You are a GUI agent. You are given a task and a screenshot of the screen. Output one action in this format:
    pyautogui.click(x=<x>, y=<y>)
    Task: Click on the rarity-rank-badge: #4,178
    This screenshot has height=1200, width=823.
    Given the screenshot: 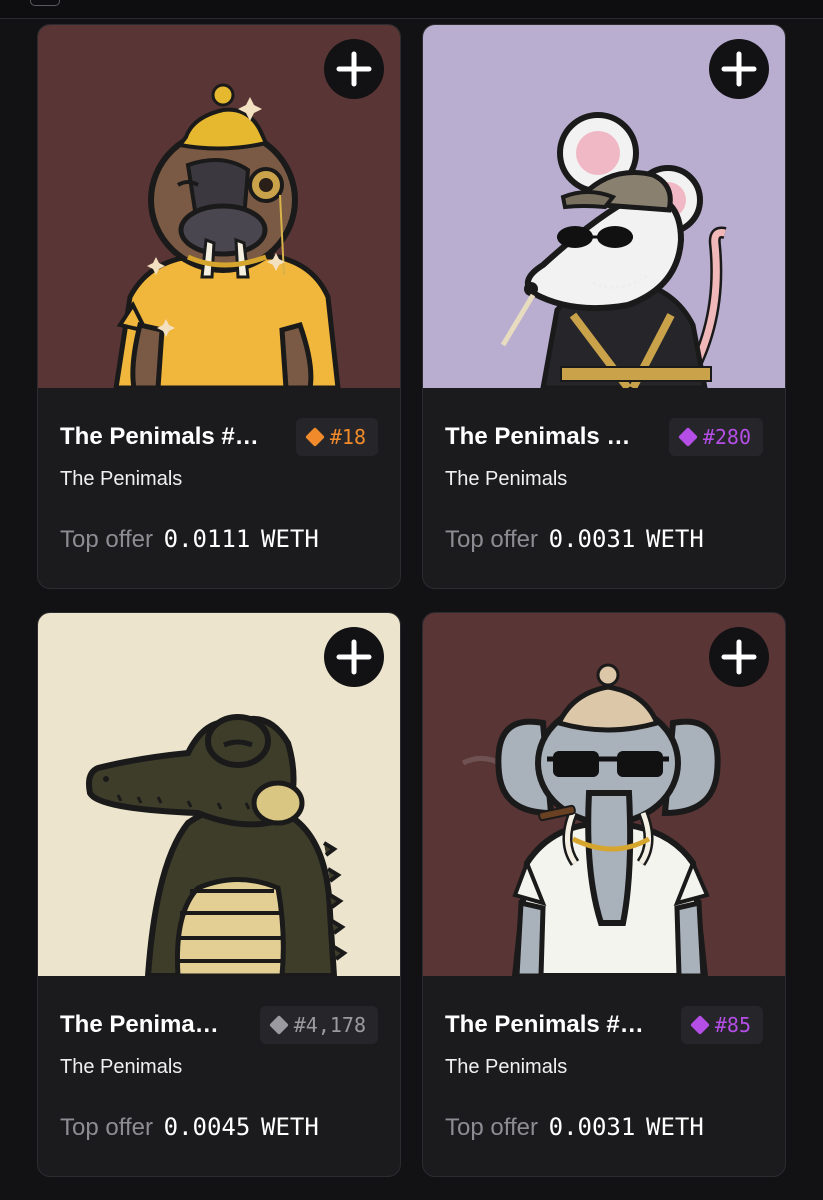 What is the action you would take?
    pyautogui.click(x=318, y=1025)
    